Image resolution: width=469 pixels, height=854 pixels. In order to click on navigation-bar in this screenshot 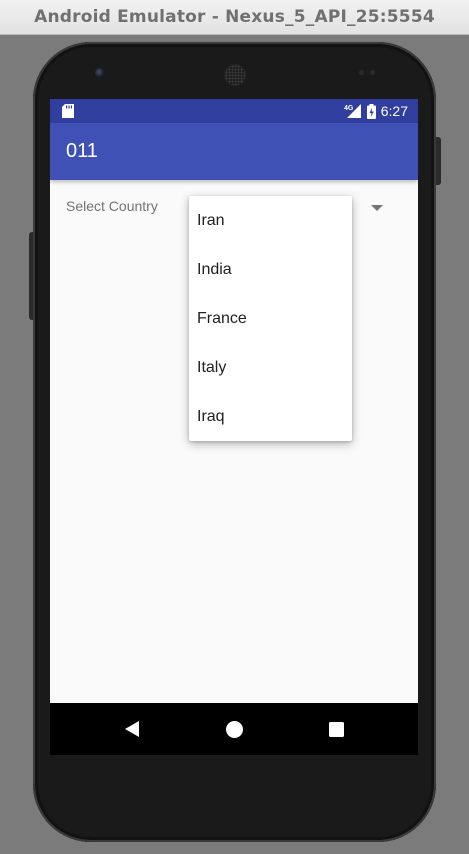, I will do `click(234, 729)`.